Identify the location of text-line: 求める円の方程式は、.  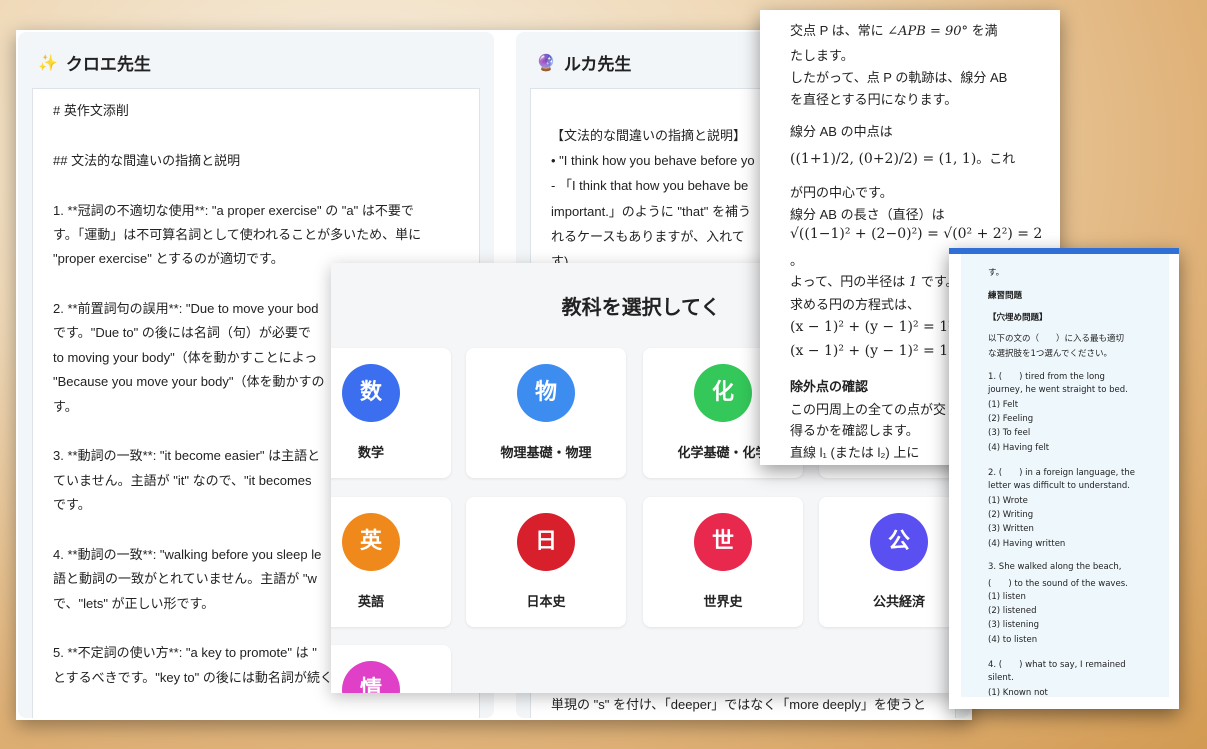
(855, 304).